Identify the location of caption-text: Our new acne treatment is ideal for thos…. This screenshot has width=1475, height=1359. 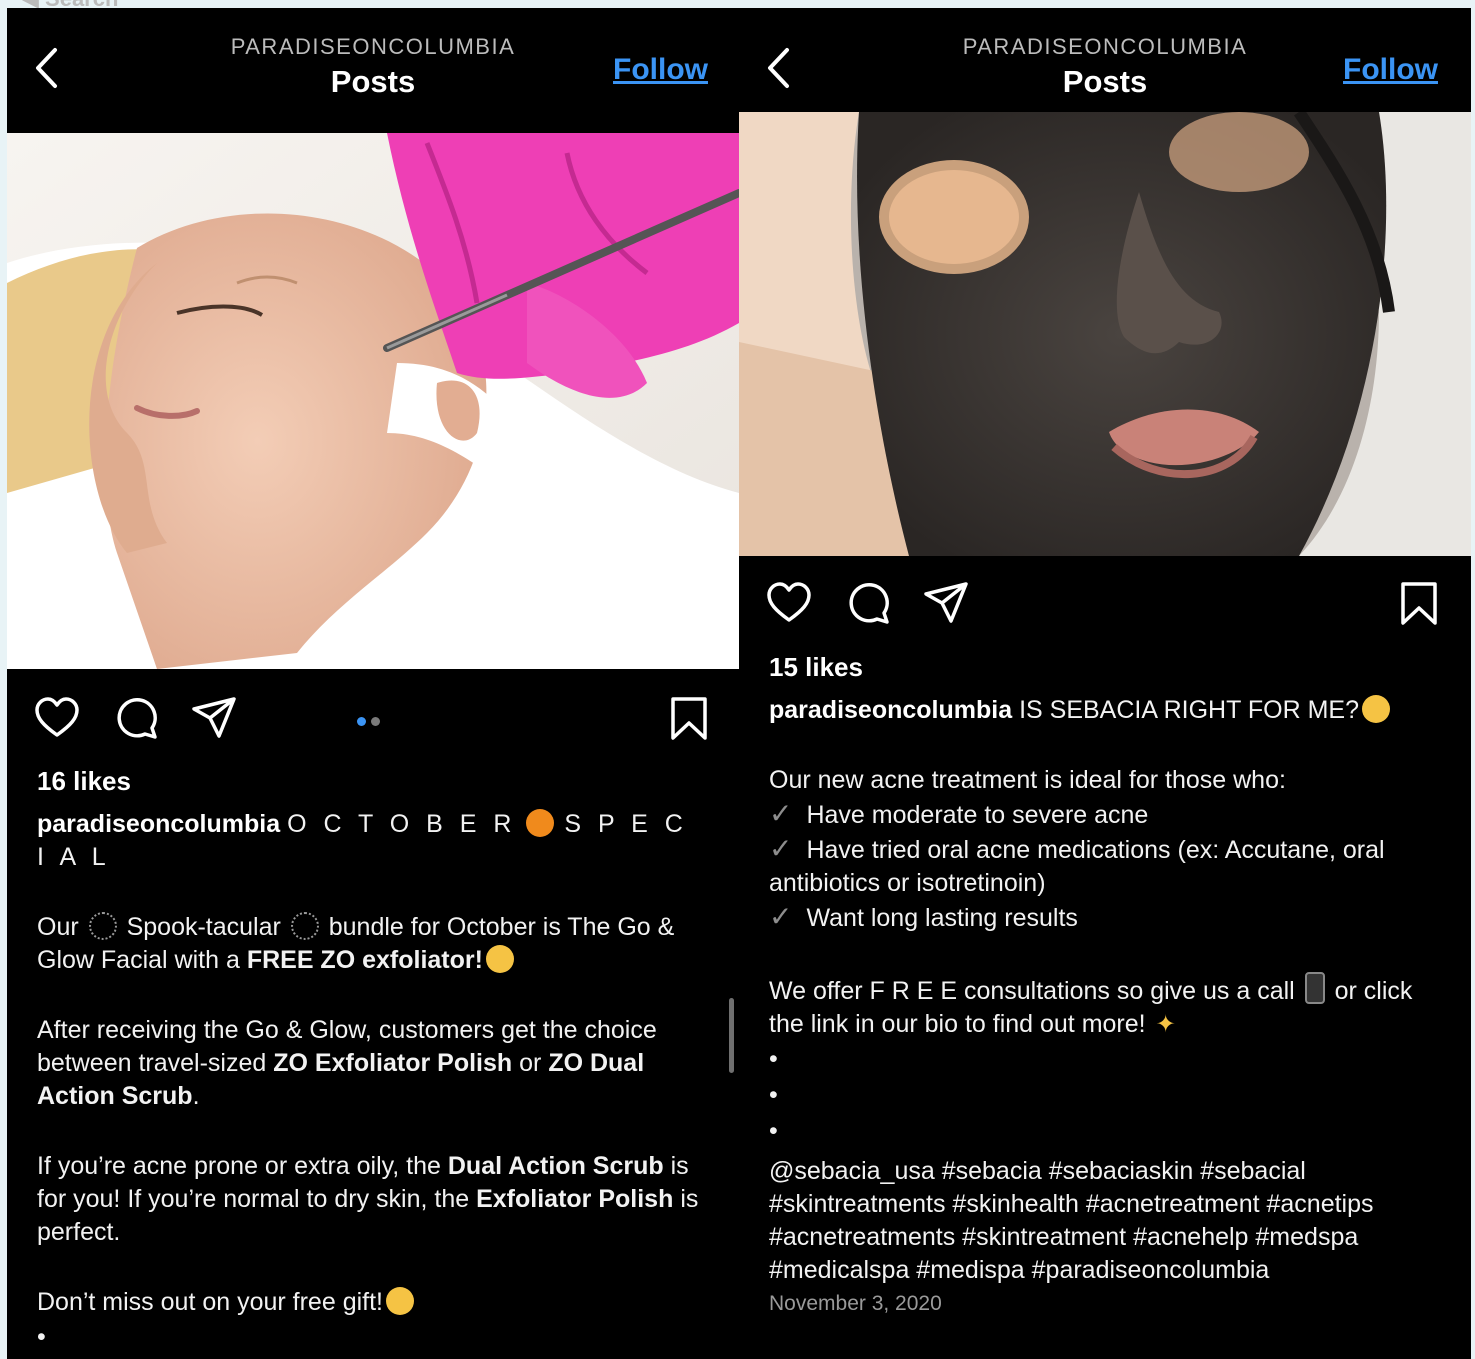
(1027, 780).